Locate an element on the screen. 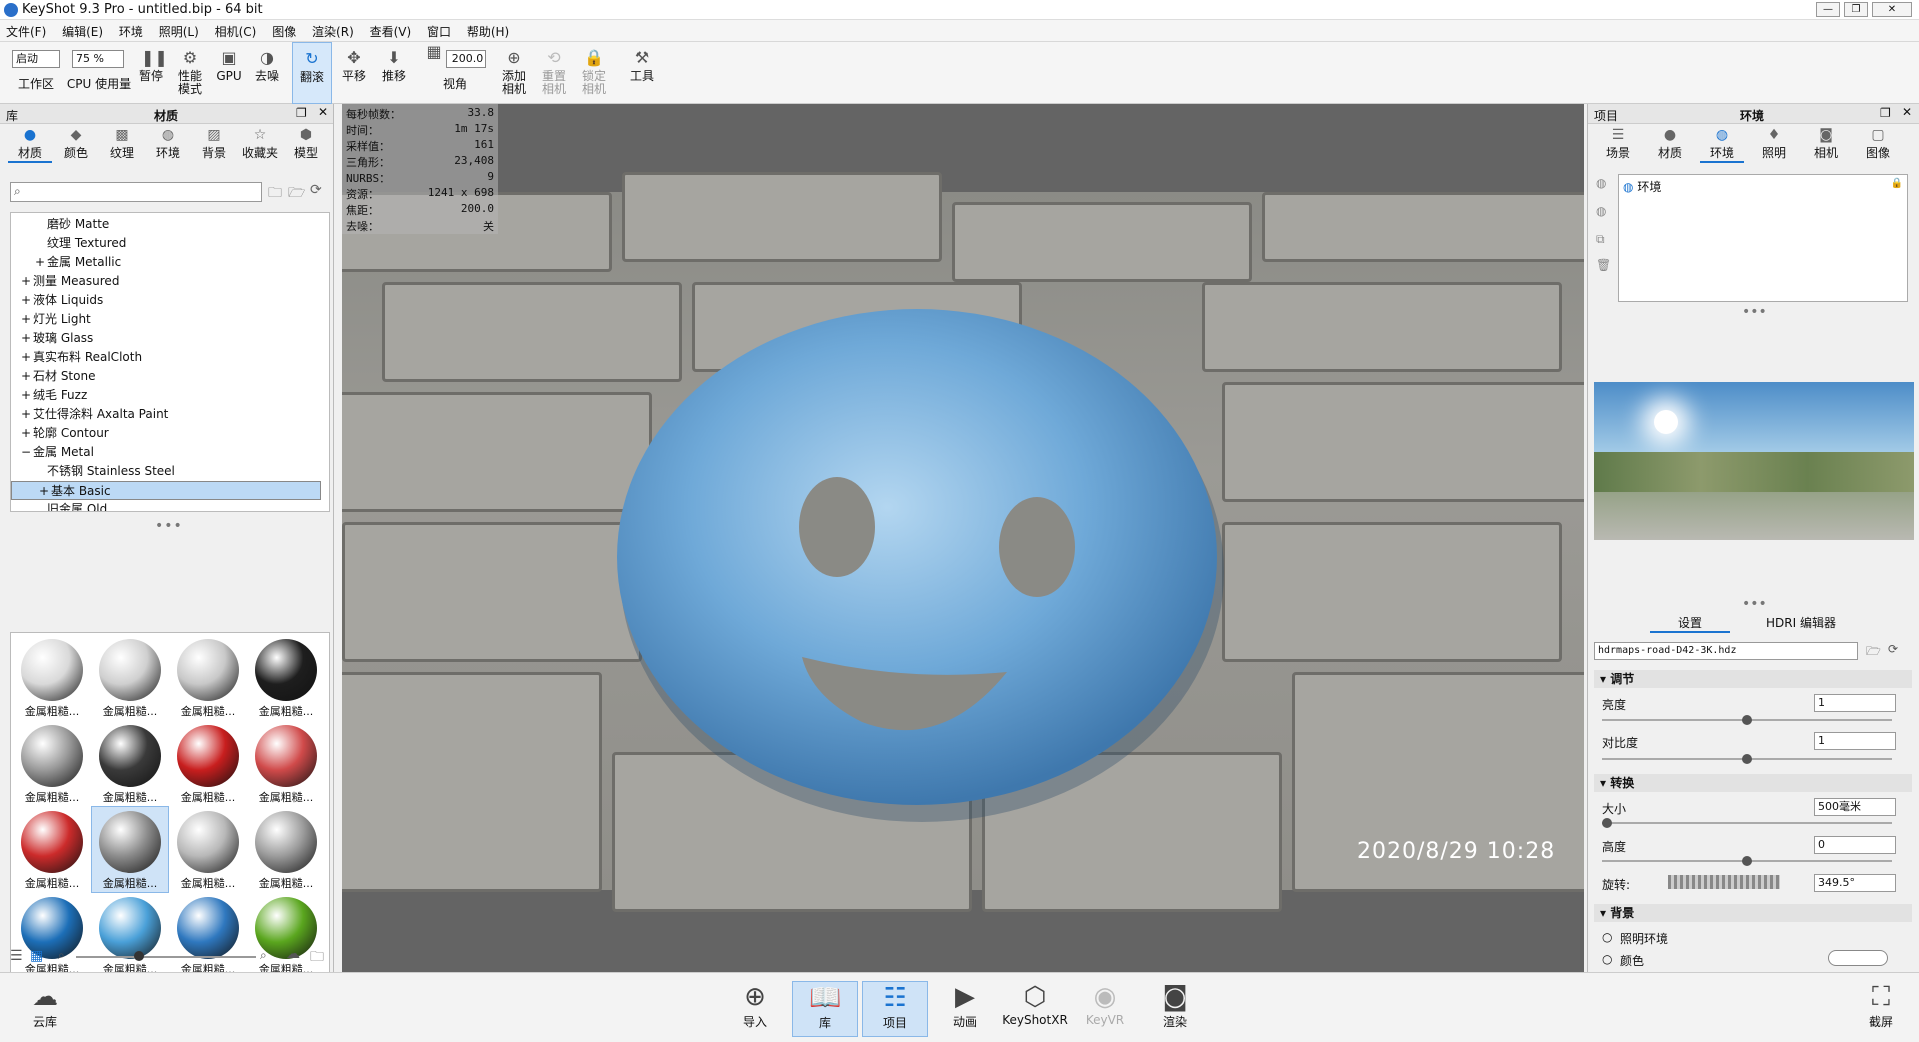 The image size is (1919, 1042). tab-backplates: ▨ 背景 is located at coordinates (214, 143).